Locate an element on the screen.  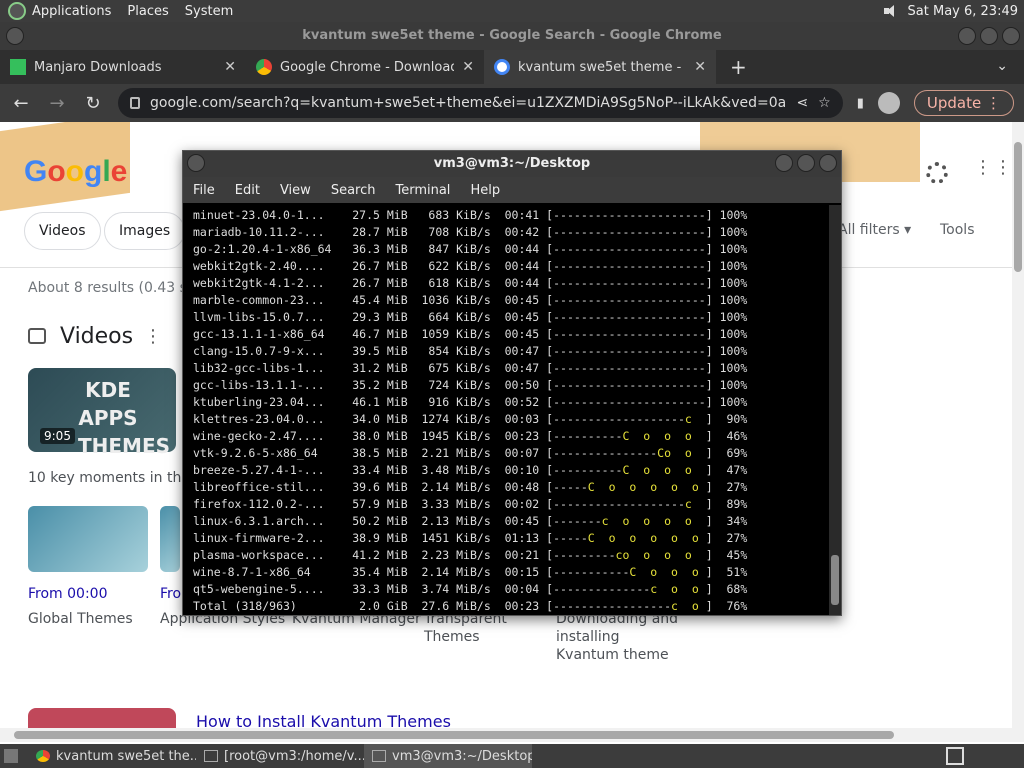
reload-button: ↻ is located at coordinates (93, 103).